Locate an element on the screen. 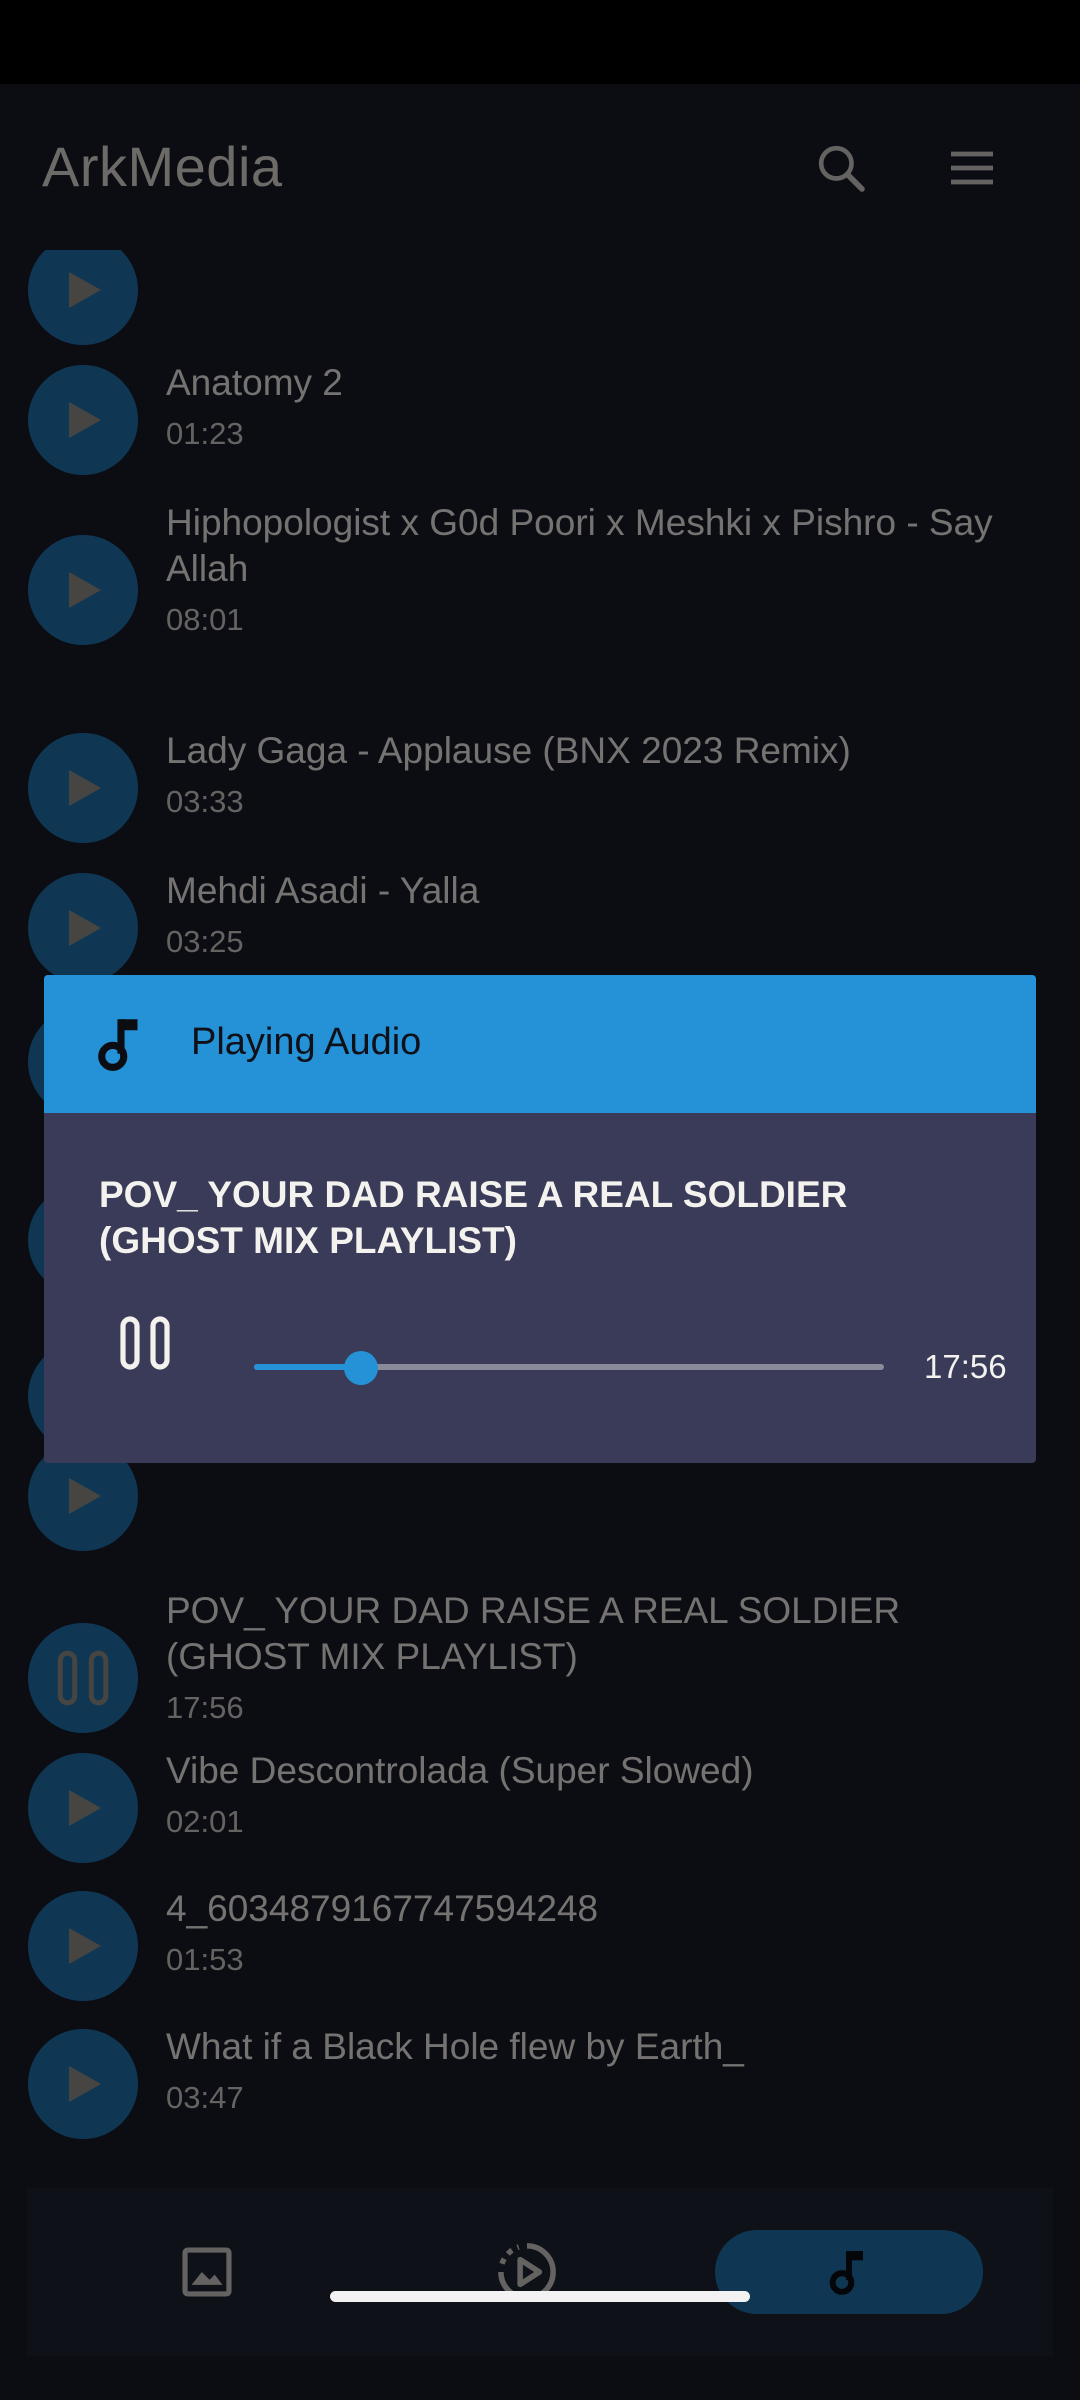 The image size is (1080, 2400). home-indicator is located at coordinates (540, 2296).